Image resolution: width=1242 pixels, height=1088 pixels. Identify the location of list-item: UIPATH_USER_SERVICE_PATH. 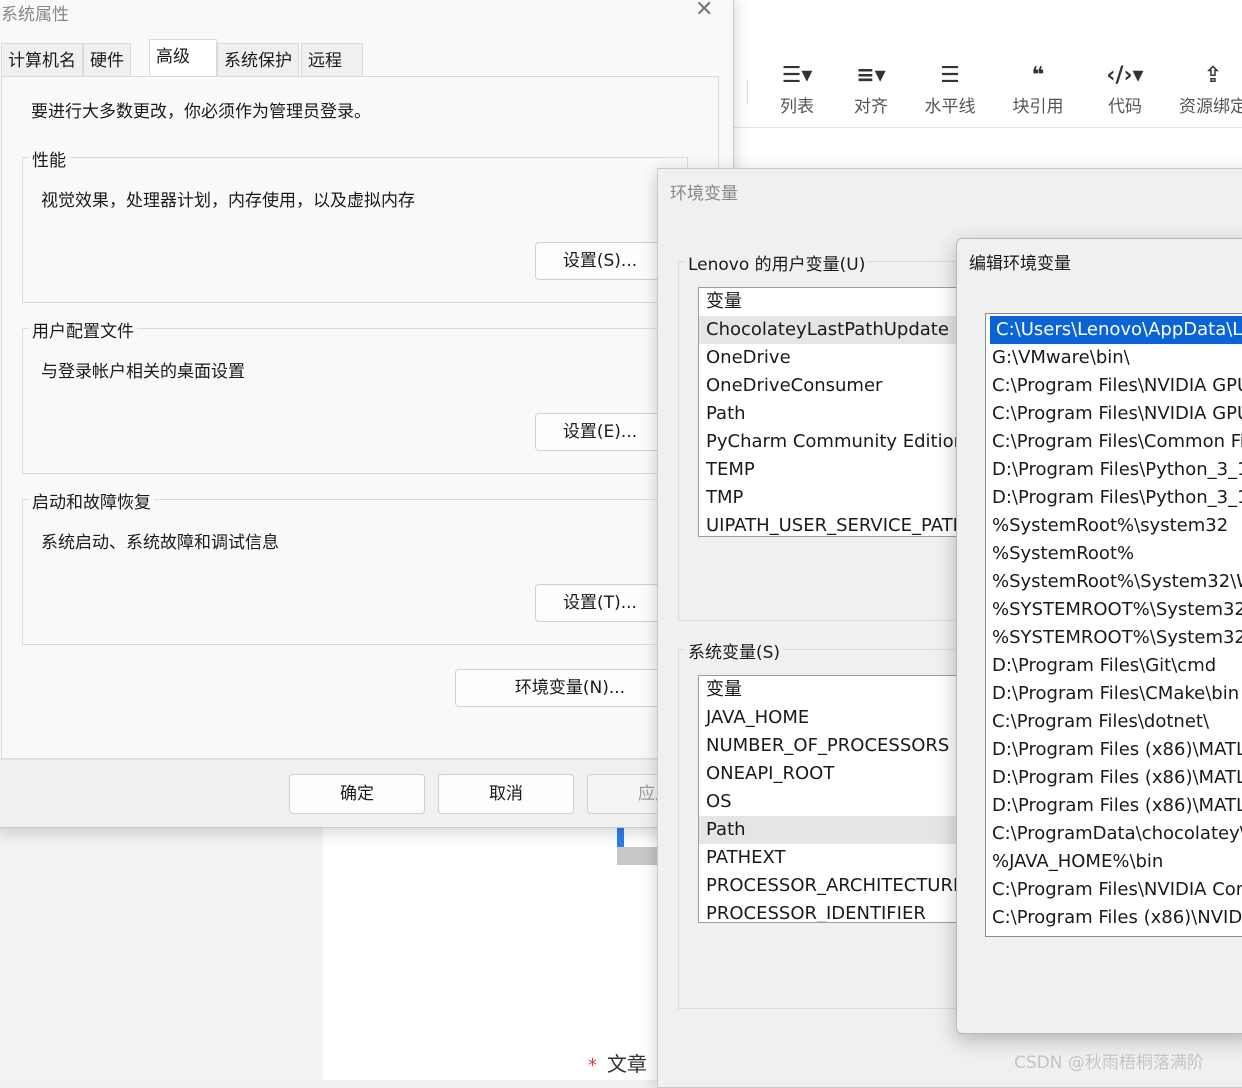
(848, 524).